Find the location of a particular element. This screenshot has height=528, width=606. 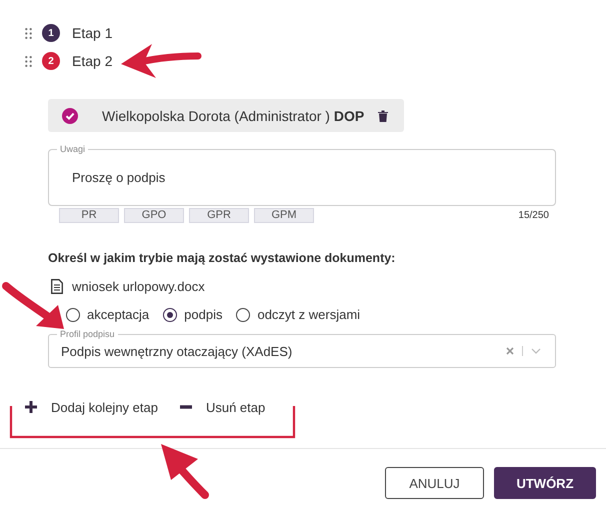

trash-icon is located at coordinates (383, 116).